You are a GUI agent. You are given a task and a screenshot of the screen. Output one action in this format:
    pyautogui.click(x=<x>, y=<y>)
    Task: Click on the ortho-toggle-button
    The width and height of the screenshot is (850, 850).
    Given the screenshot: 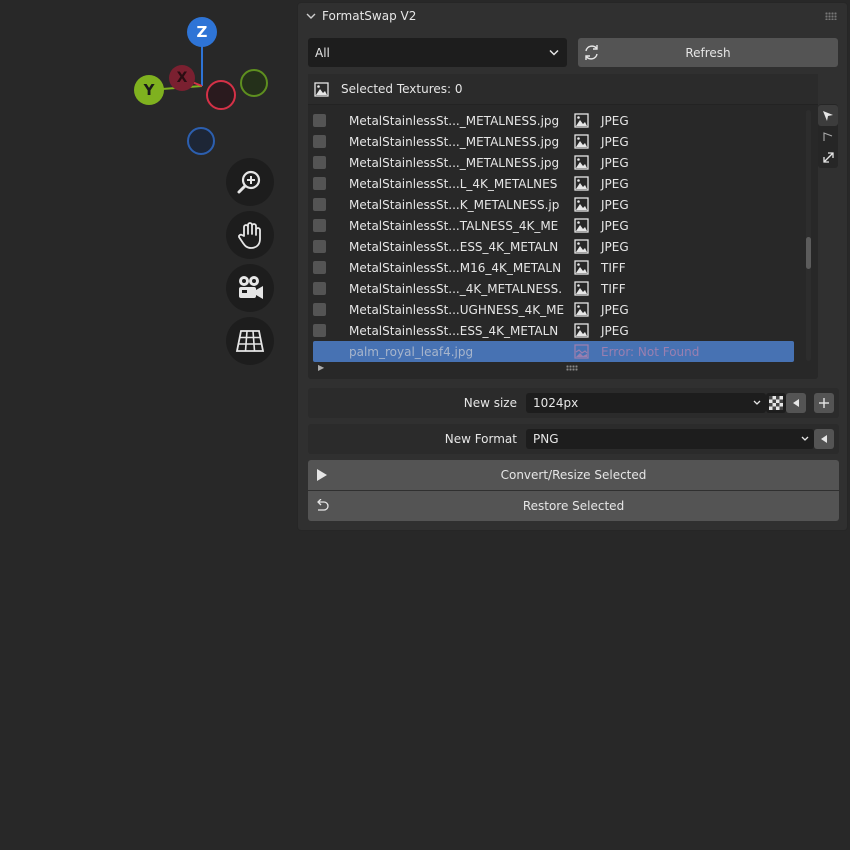 What is the action you would take?
    pyautogui.click(x=250, y=341)
    